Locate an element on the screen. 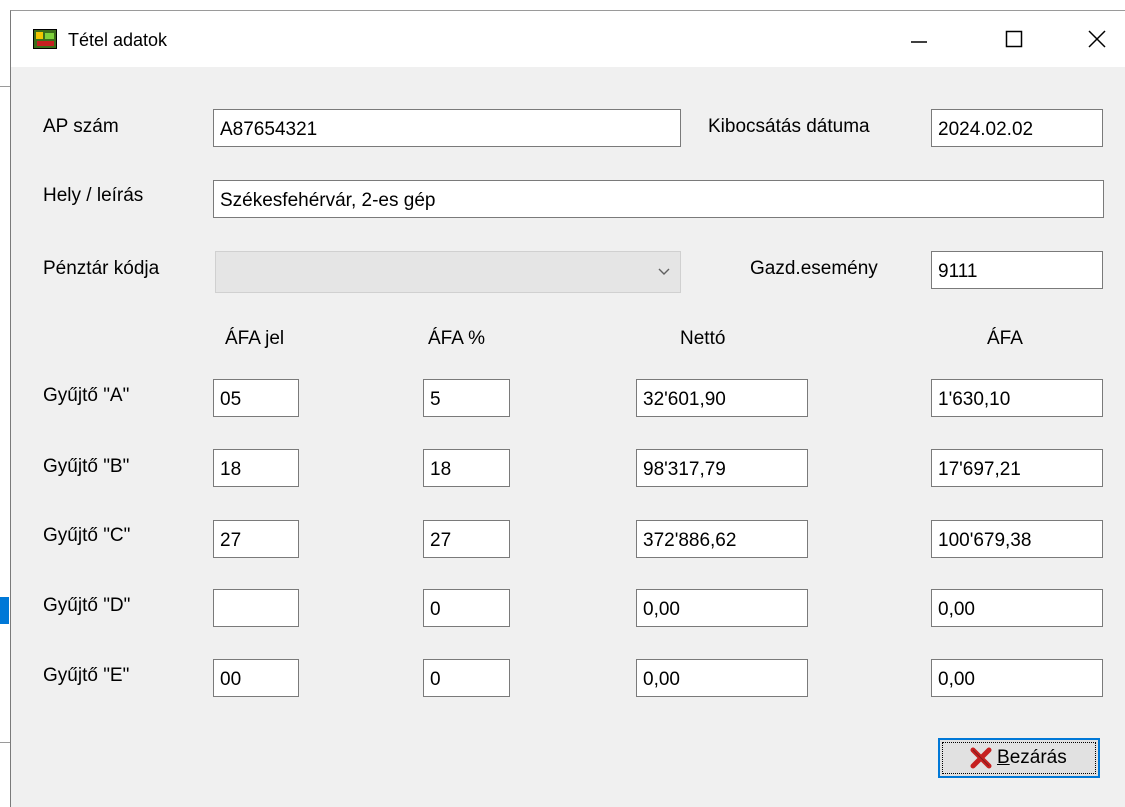 This screenshot has height=807, width=1125. background-window-highlight is located at coordinates (4, 610).